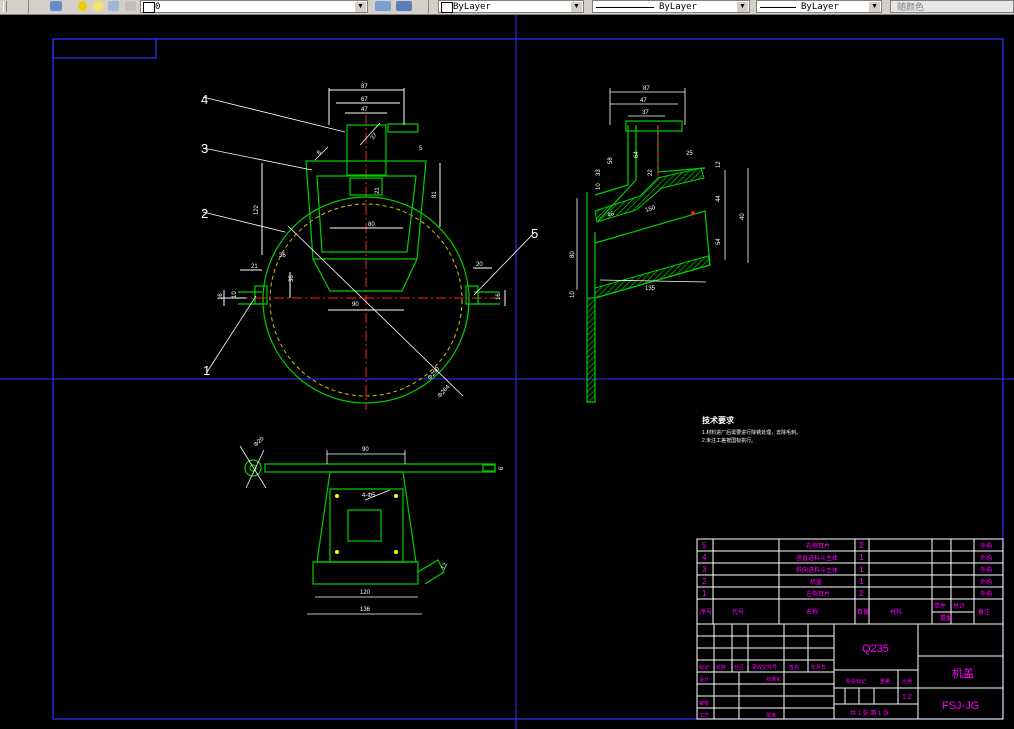 Image resolution: width=1014 pixels, height=729 pixels. What do you see at coordinates (794, 667) in the screenshot?
I see `label-sign: 签名` at bounding box center [794, 667].